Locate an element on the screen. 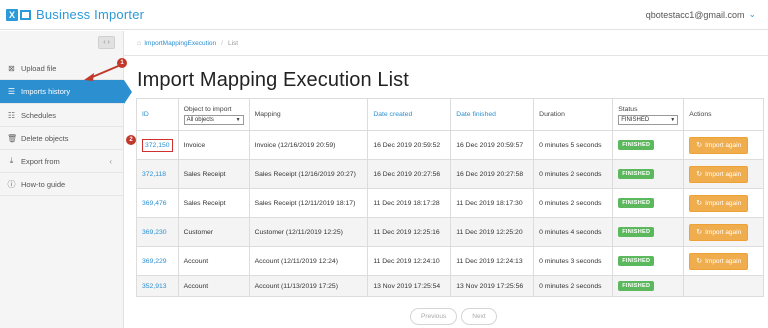 The height and width of the screenshot is (328, 768). cell-mapping: Invoice (12/16/2019 20:59) is located at coordinates (308, 145).